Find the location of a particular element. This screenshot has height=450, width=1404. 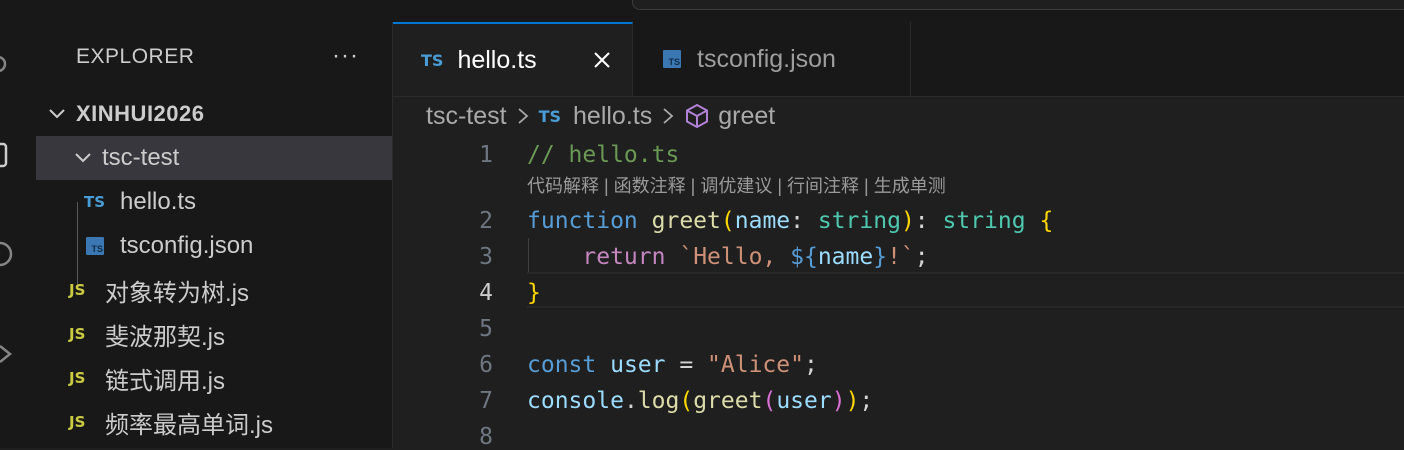

line-number: 2 is located at coordinates (486, 221).